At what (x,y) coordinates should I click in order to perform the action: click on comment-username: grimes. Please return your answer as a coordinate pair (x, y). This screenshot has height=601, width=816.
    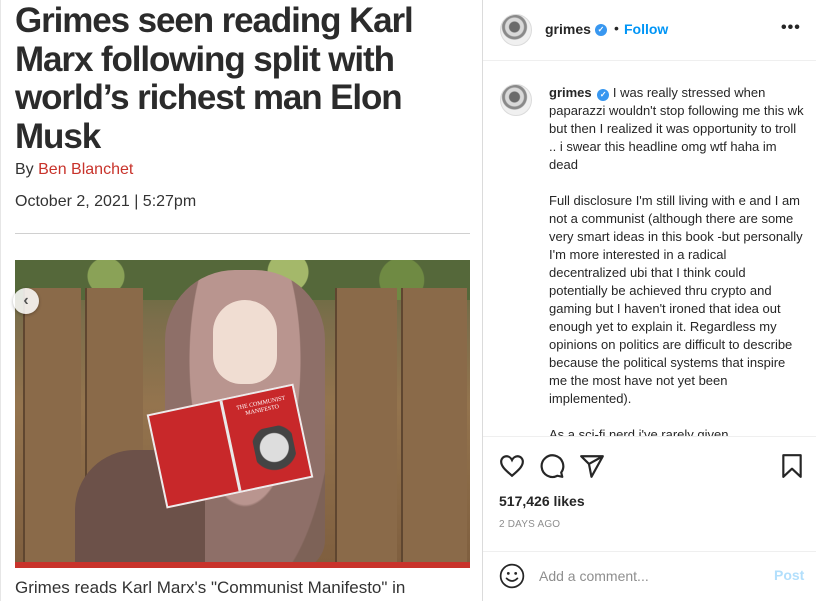
    Looking at the image, I should click on (570, 92).